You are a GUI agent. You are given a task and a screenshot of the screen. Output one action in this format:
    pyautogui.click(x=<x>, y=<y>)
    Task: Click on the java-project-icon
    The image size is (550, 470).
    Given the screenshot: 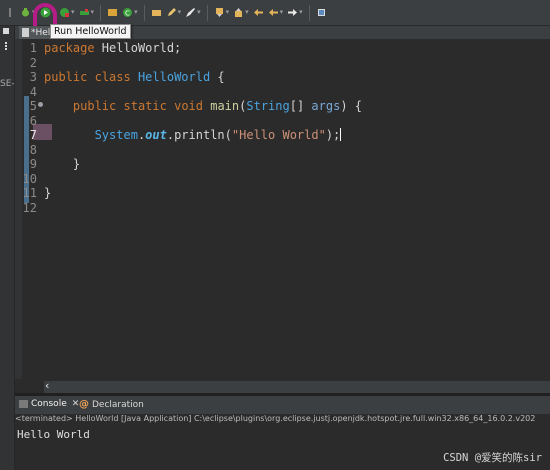 What is the action you would take?
    pyautogui.click(x=113, y=12)
    